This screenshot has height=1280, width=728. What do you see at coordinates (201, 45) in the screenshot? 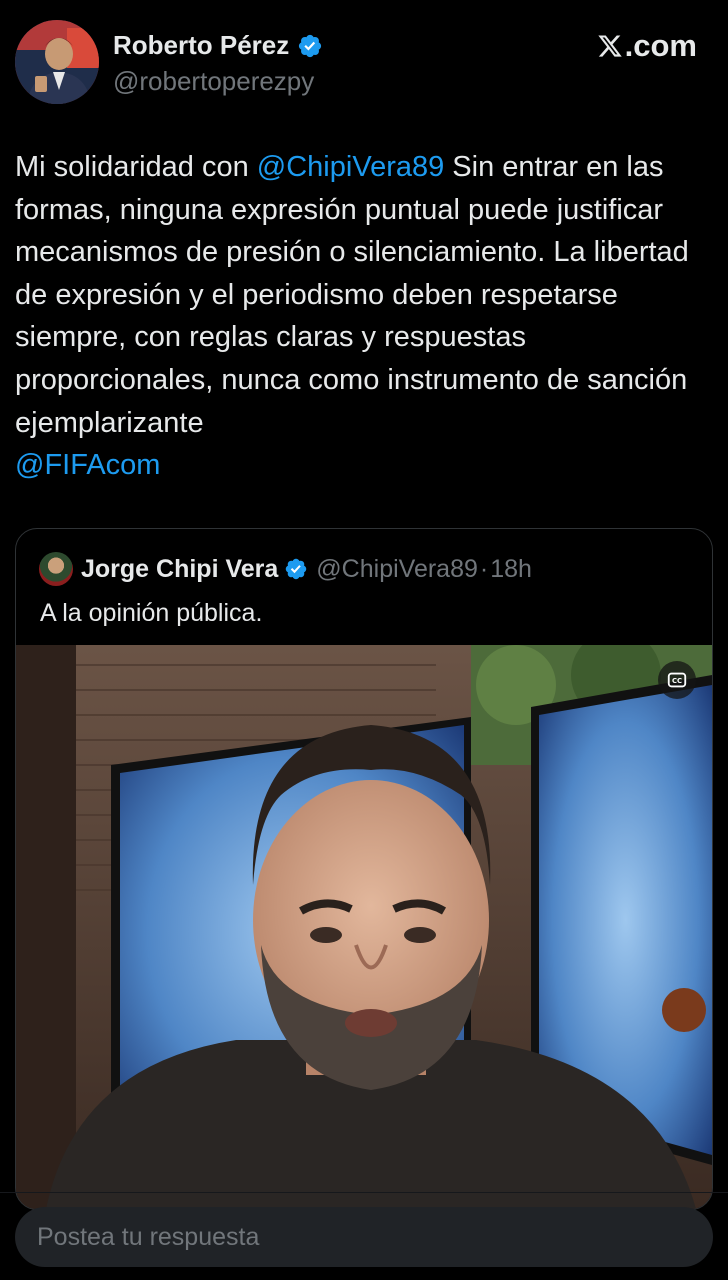
I see `author-name: Roberto Pérez` at bounding box center [201, 45].